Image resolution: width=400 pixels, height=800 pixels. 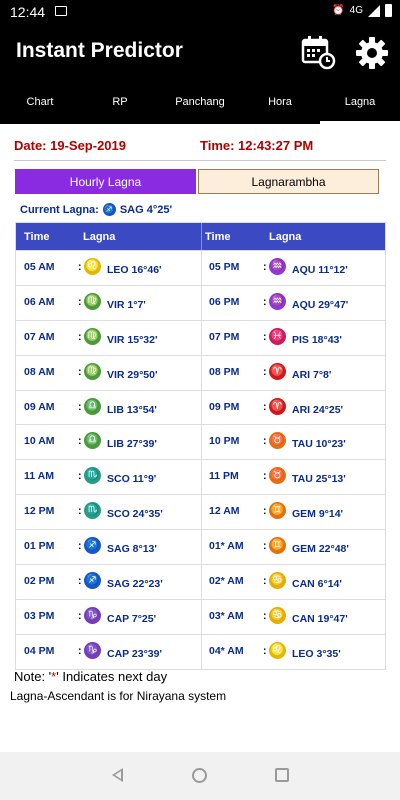 I want to click on tab-bar: Chart RP Panchang Hora Lagna, so click(x=200, y=102).